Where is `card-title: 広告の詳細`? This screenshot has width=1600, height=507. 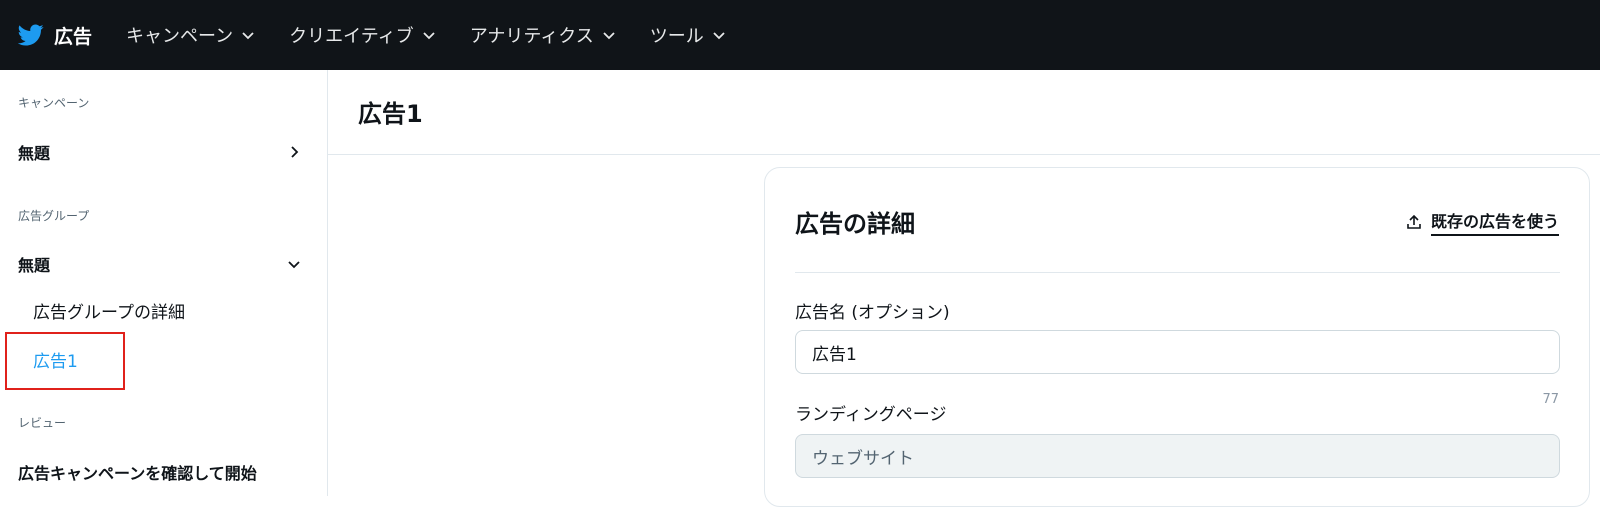
card-title: 広告の詳細 is located at coordinates (855, 224).